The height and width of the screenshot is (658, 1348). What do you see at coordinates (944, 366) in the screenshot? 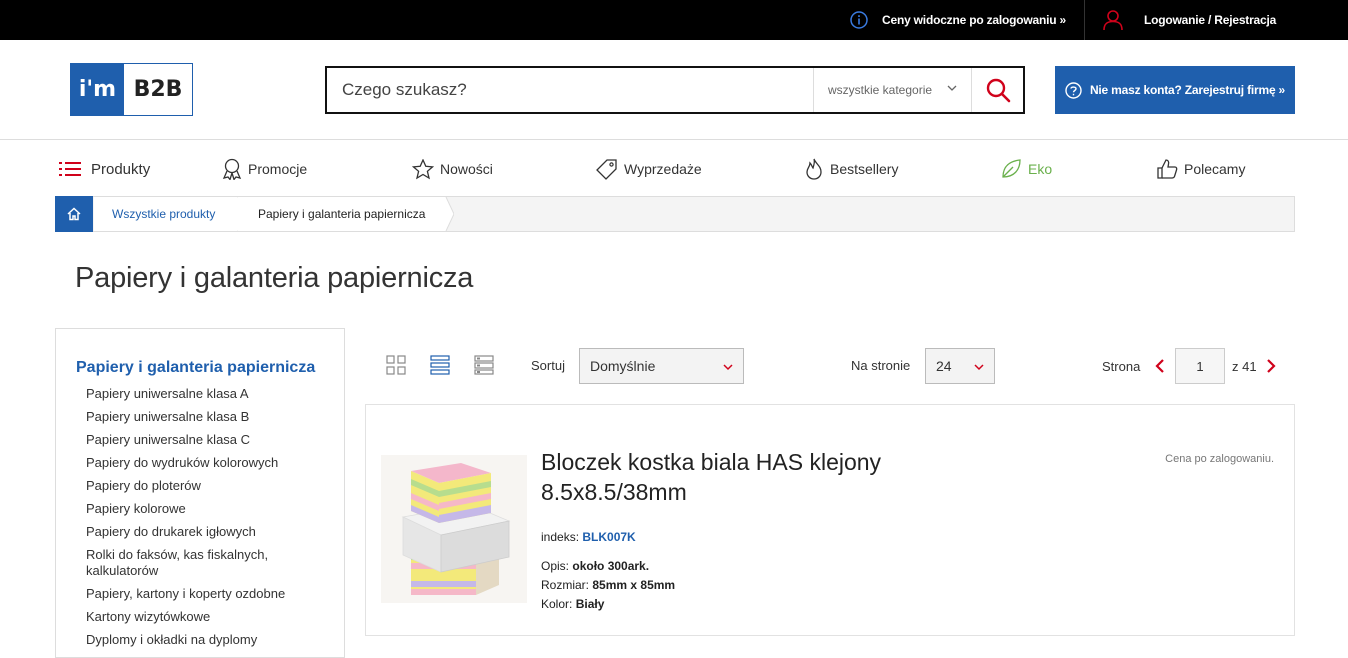
I see `per-page-select-value: 24` at bounding box center [944, 366].